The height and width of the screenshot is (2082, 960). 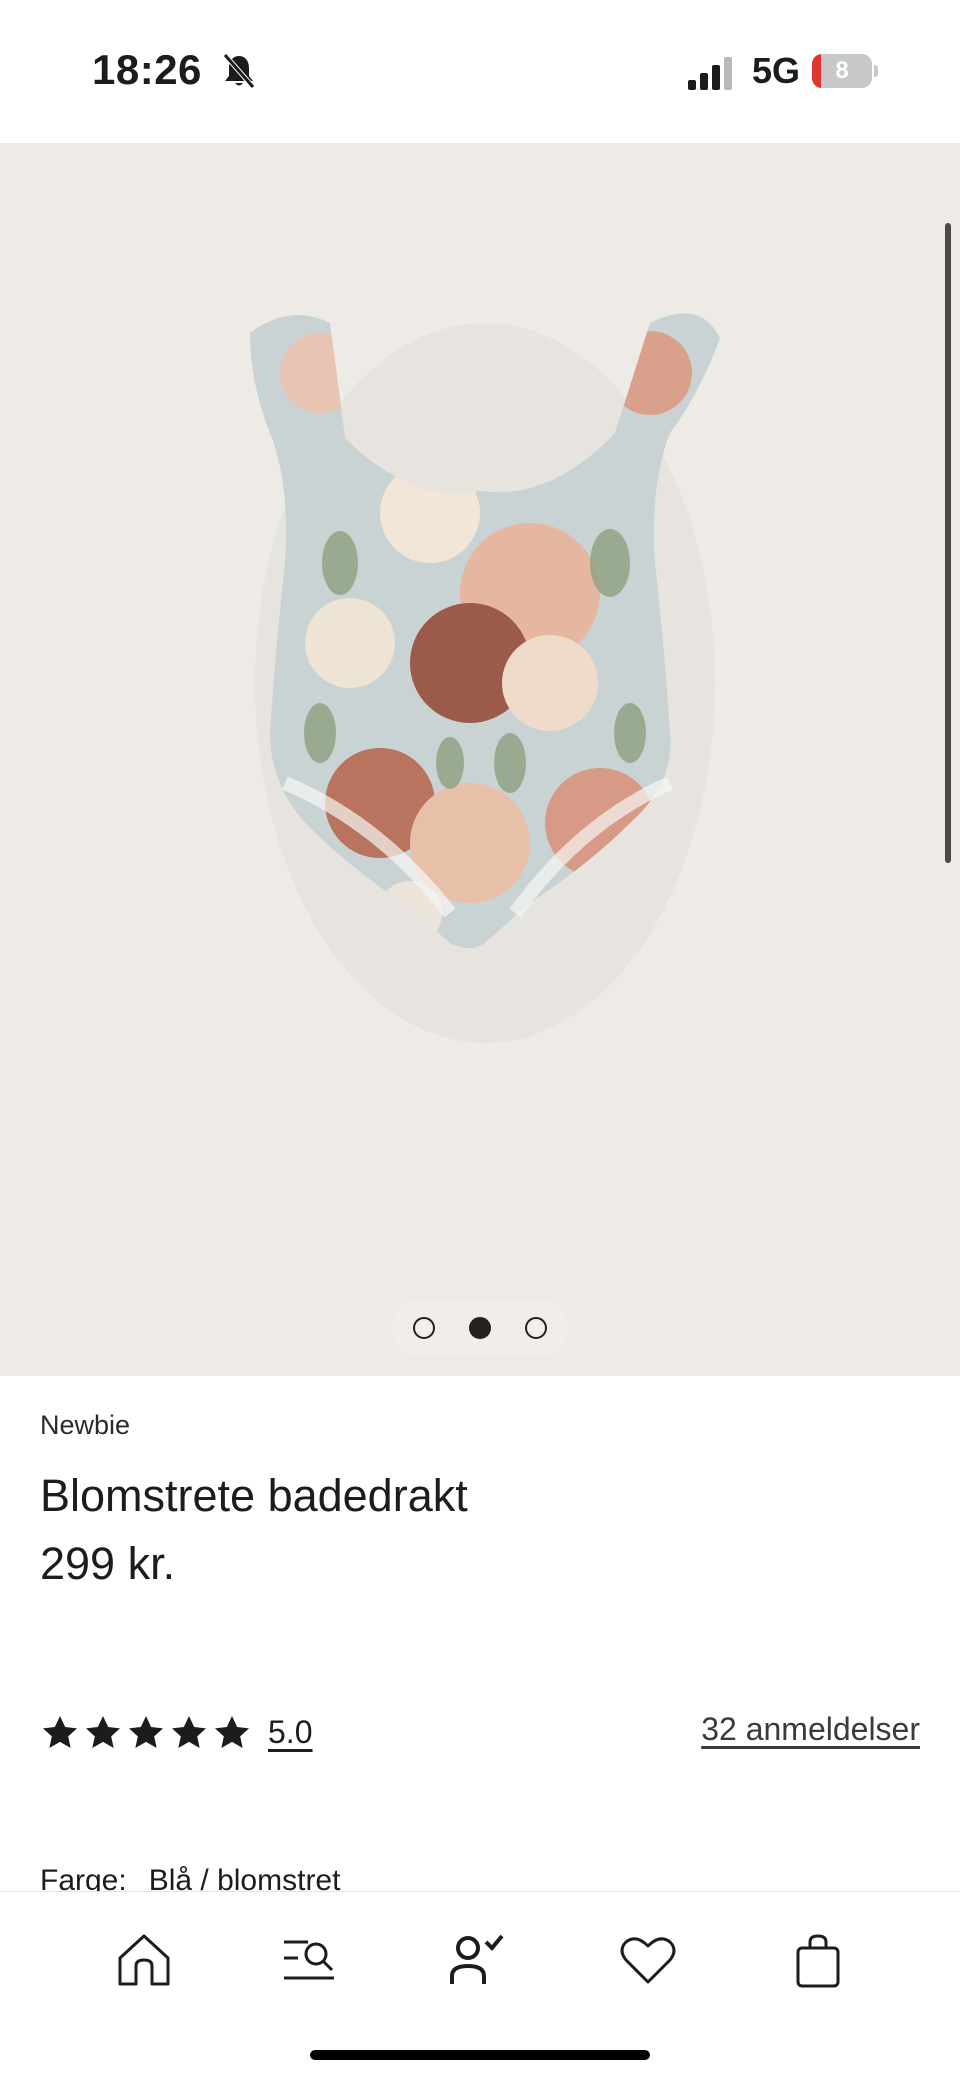 I want to click on reviews-link: 32 anmeldelser, so click(x=810, y=1729).